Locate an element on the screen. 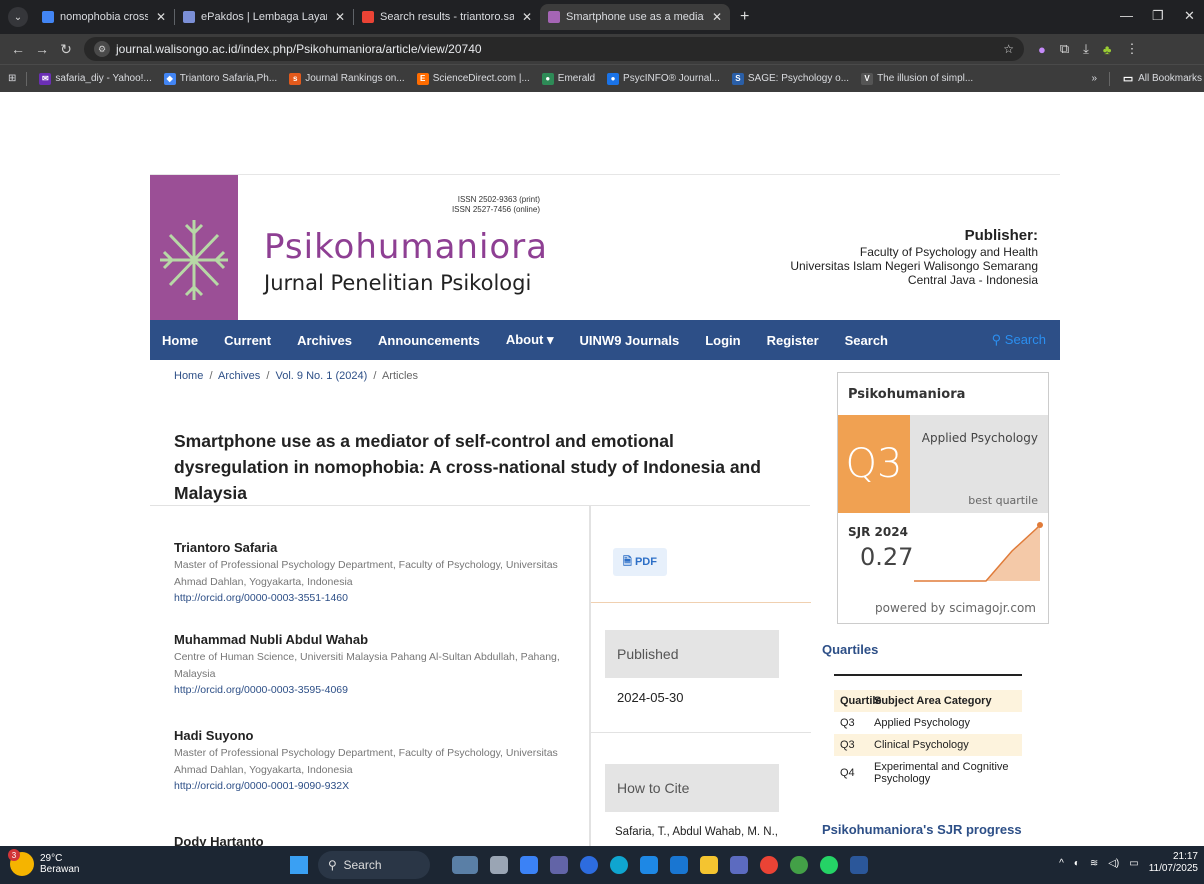 The image size is (1204, 884). sjr-progress-heading: Psikohumaniora's SJR progress is located at coordinates (922, 829).